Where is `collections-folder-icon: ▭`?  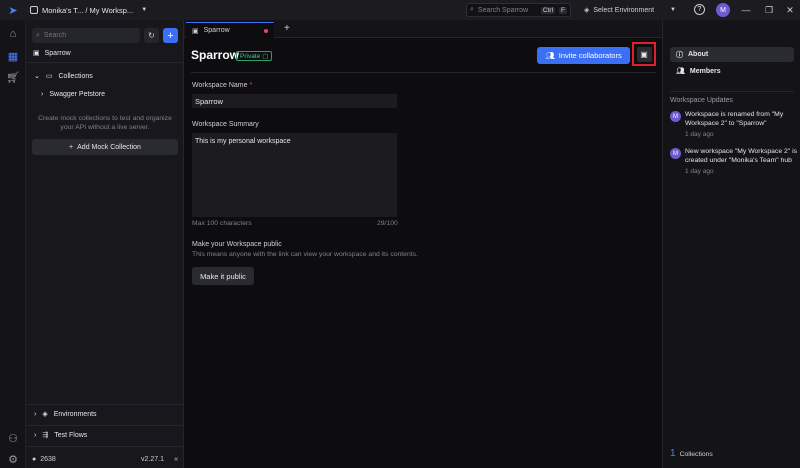
collections-folder-icon: ▭ is located at coordinates (49, 76).